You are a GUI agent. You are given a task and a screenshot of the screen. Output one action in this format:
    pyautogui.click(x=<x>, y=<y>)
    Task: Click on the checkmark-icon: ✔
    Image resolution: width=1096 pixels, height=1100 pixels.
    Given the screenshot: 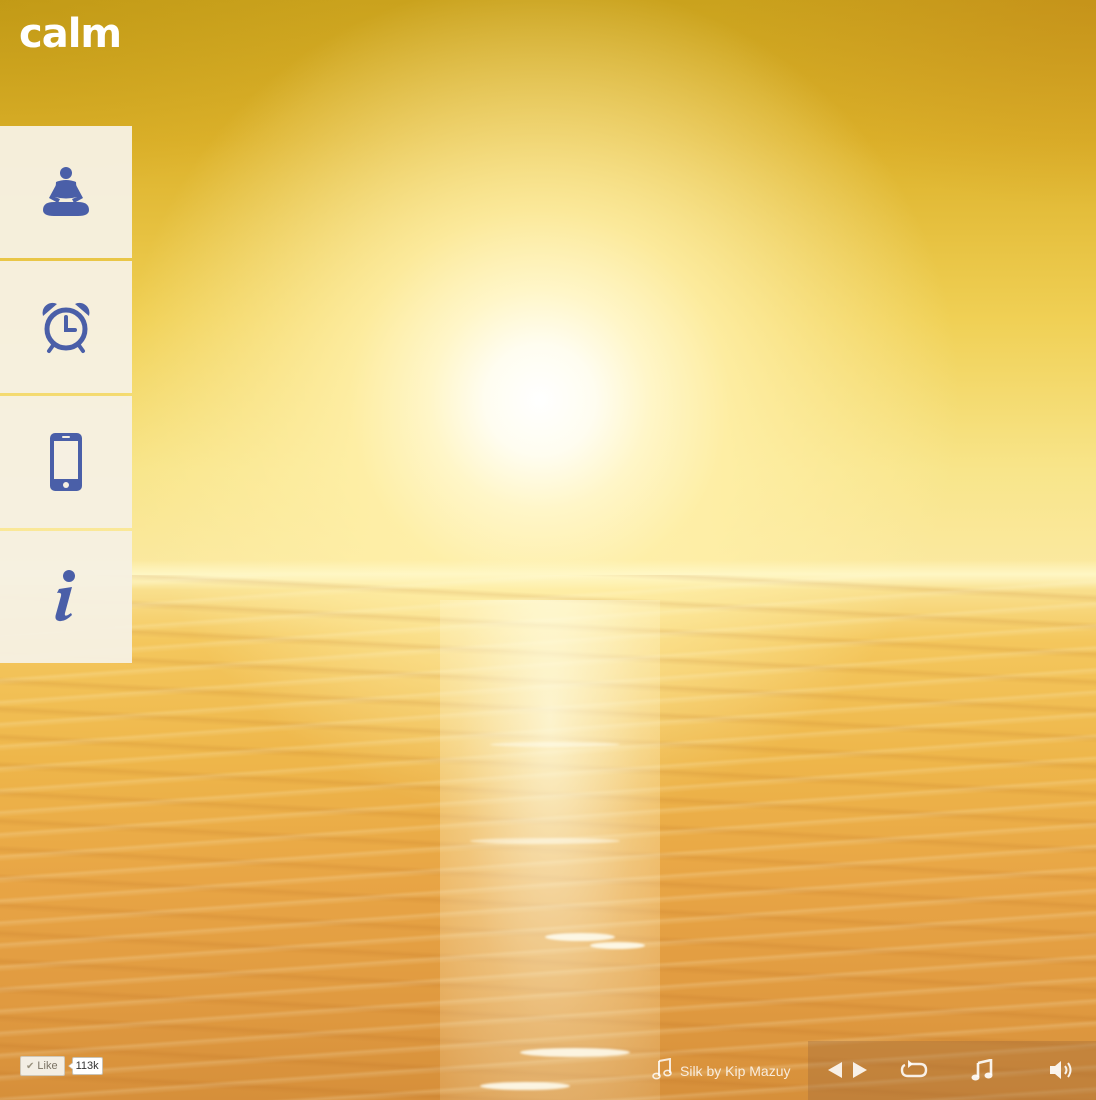 What is the action you would take?
    pyautogui.click(x=30, y=1066)
    